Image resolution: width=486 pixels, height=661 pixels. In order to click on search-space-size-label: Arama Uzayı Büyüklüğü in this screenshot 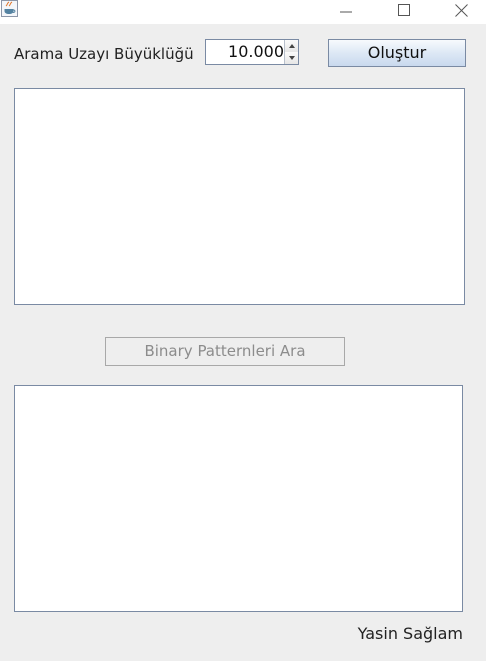, I will do `click(104, 54)`.